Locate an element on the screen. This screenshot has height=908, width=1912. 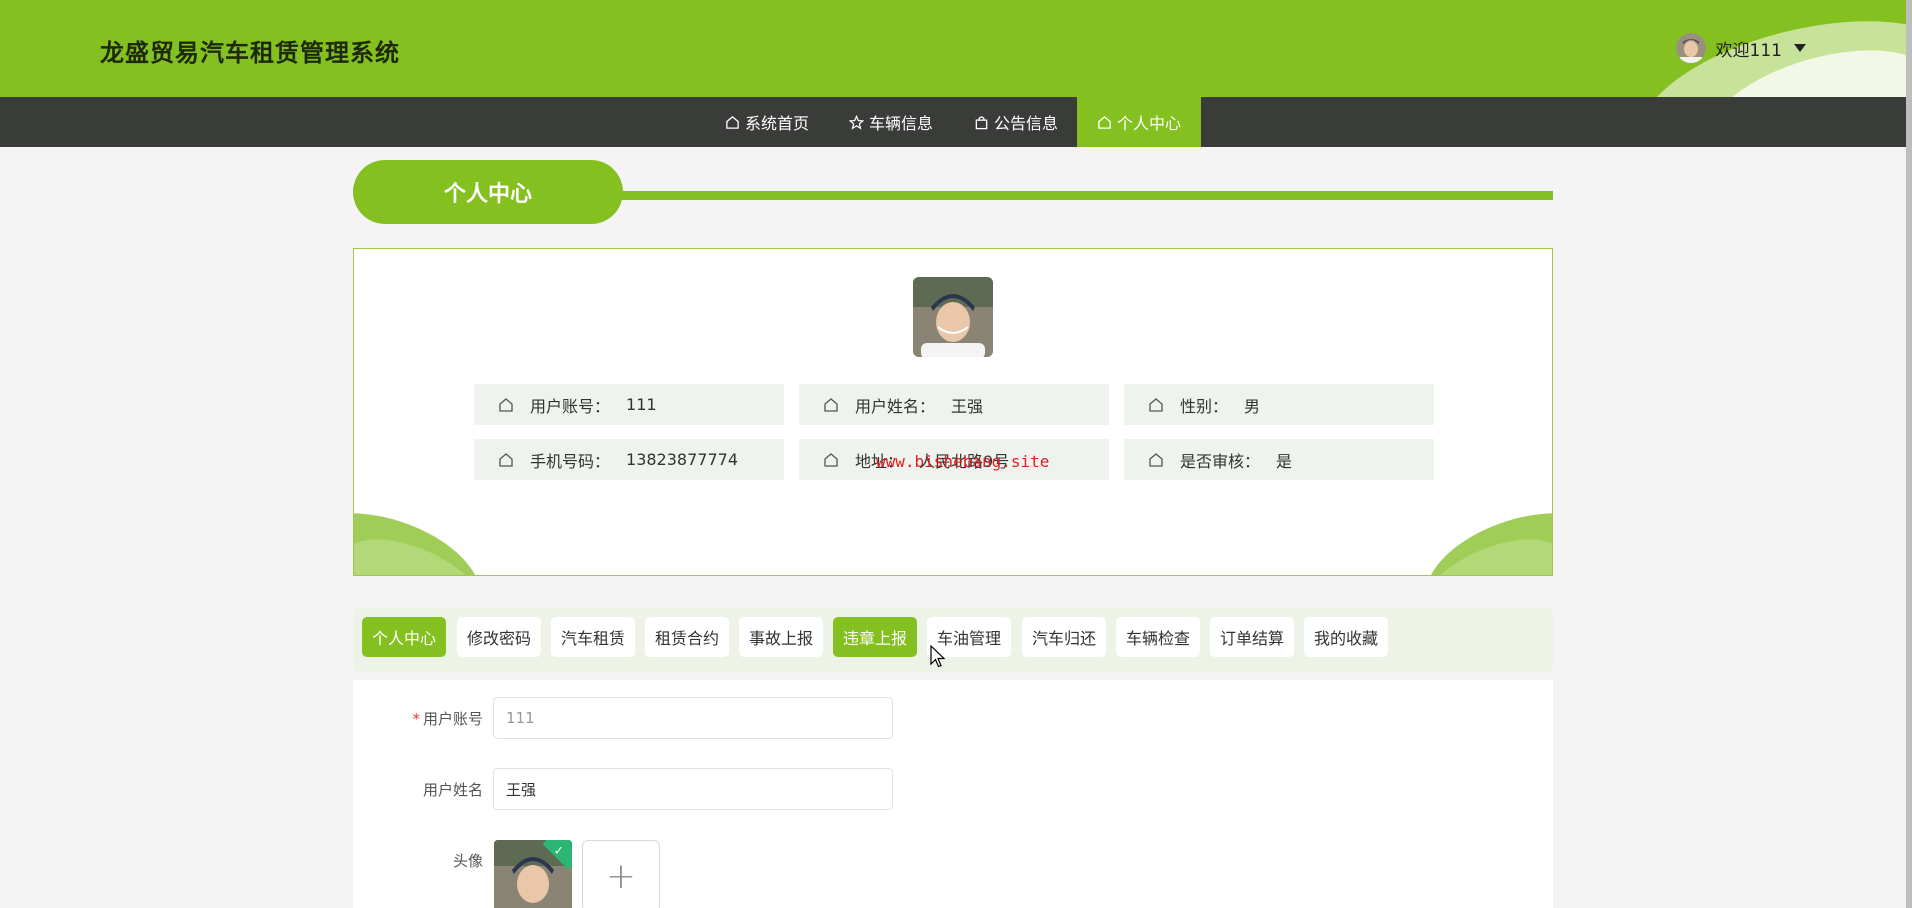
star-icon is located at coordinates (856, 122).